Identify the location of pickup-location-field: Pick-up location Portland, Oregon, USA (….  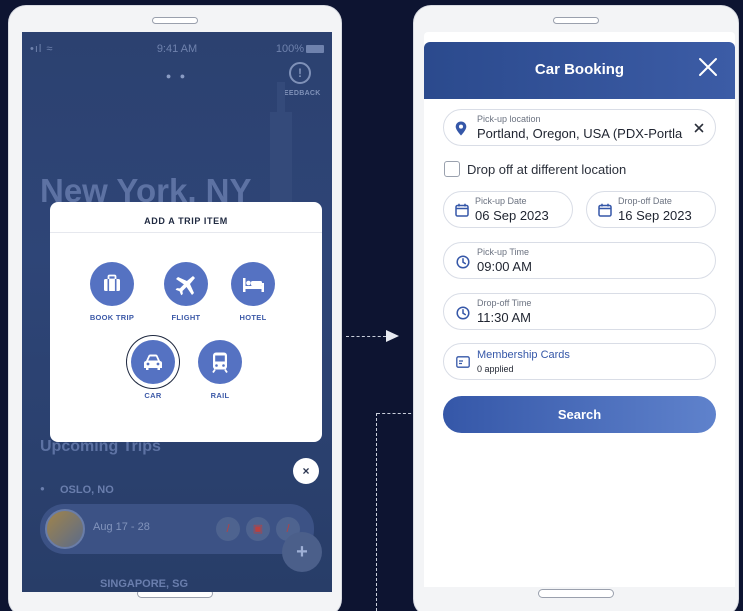
(579, 127).